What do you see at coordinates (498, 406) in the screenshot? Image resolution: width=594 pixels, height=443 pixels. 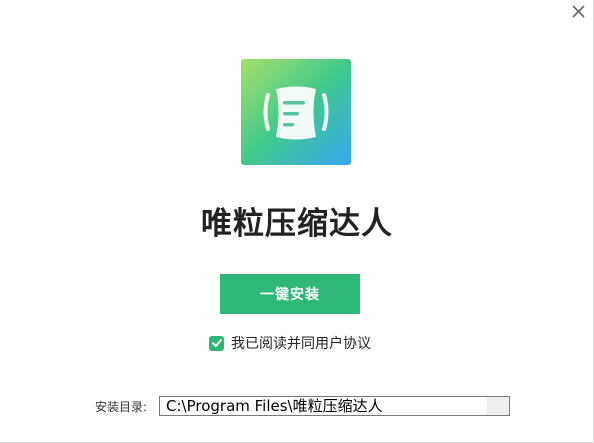 I see `input-browse-area` at bounding box center [498, 406].